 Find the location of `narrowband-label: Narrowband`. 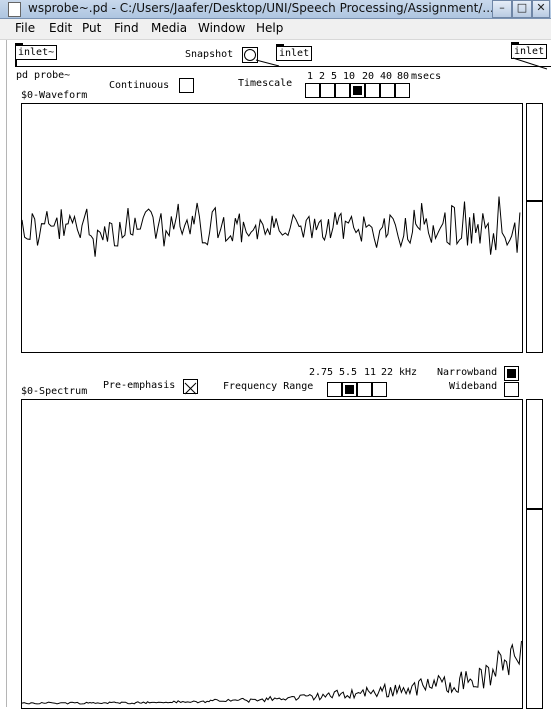

narrowband-label: Narrowband is located at coordinates (467, 372).